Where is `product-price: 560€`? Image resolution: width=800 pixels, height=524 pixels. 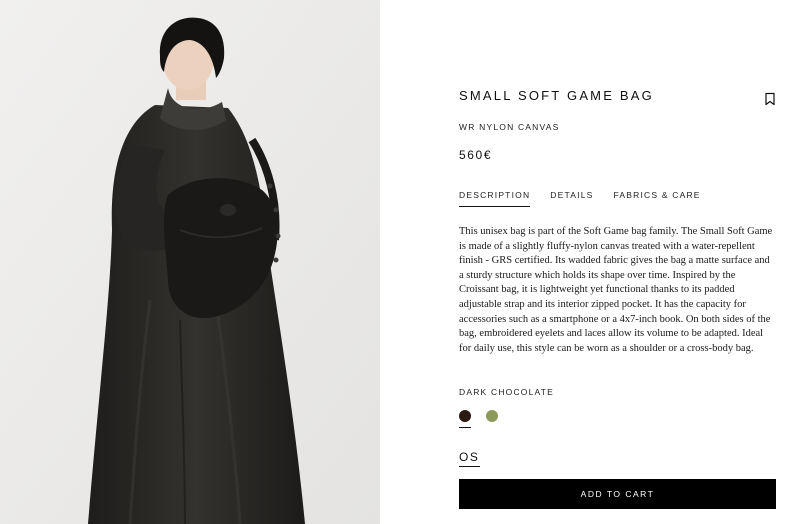 product-price: 560€ is located at coordinates (476, 155).